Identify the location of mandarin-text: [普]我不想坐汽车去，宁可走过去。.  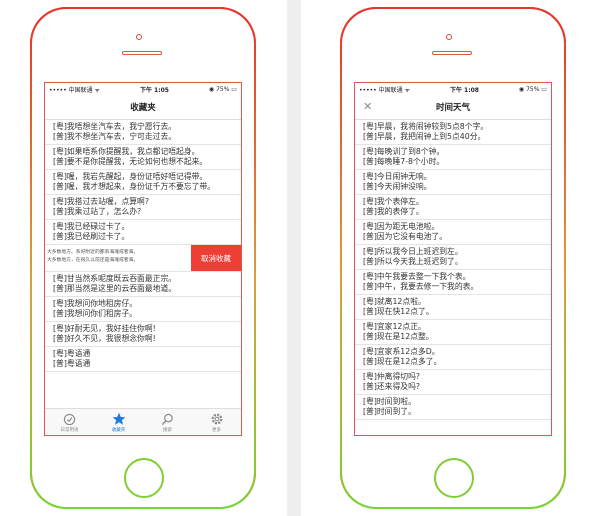
(115, 136).